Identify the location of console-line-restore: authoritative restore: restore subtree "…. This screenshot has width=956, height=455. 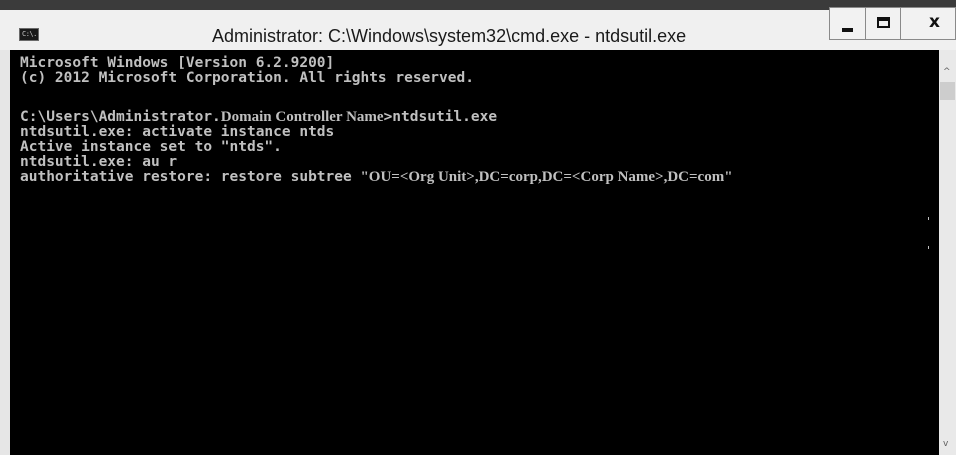
(376, 177).